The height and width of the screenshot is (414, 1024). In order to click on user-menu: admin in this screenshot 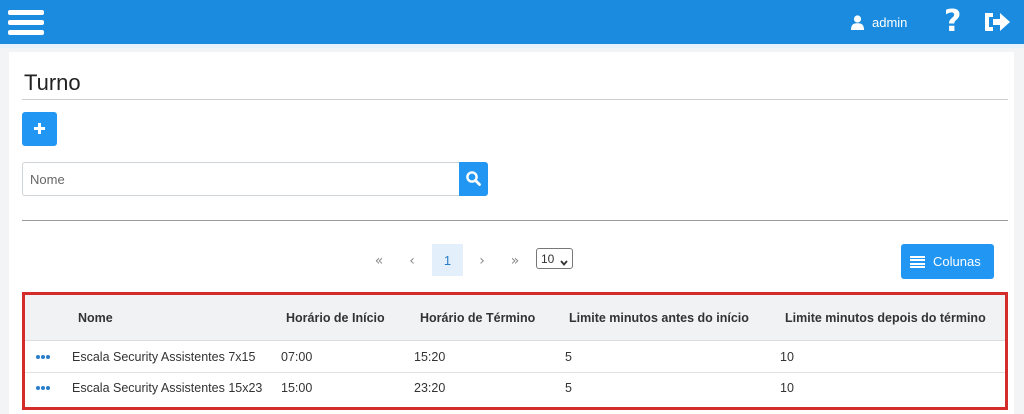, I will do `click(879, 22)`.